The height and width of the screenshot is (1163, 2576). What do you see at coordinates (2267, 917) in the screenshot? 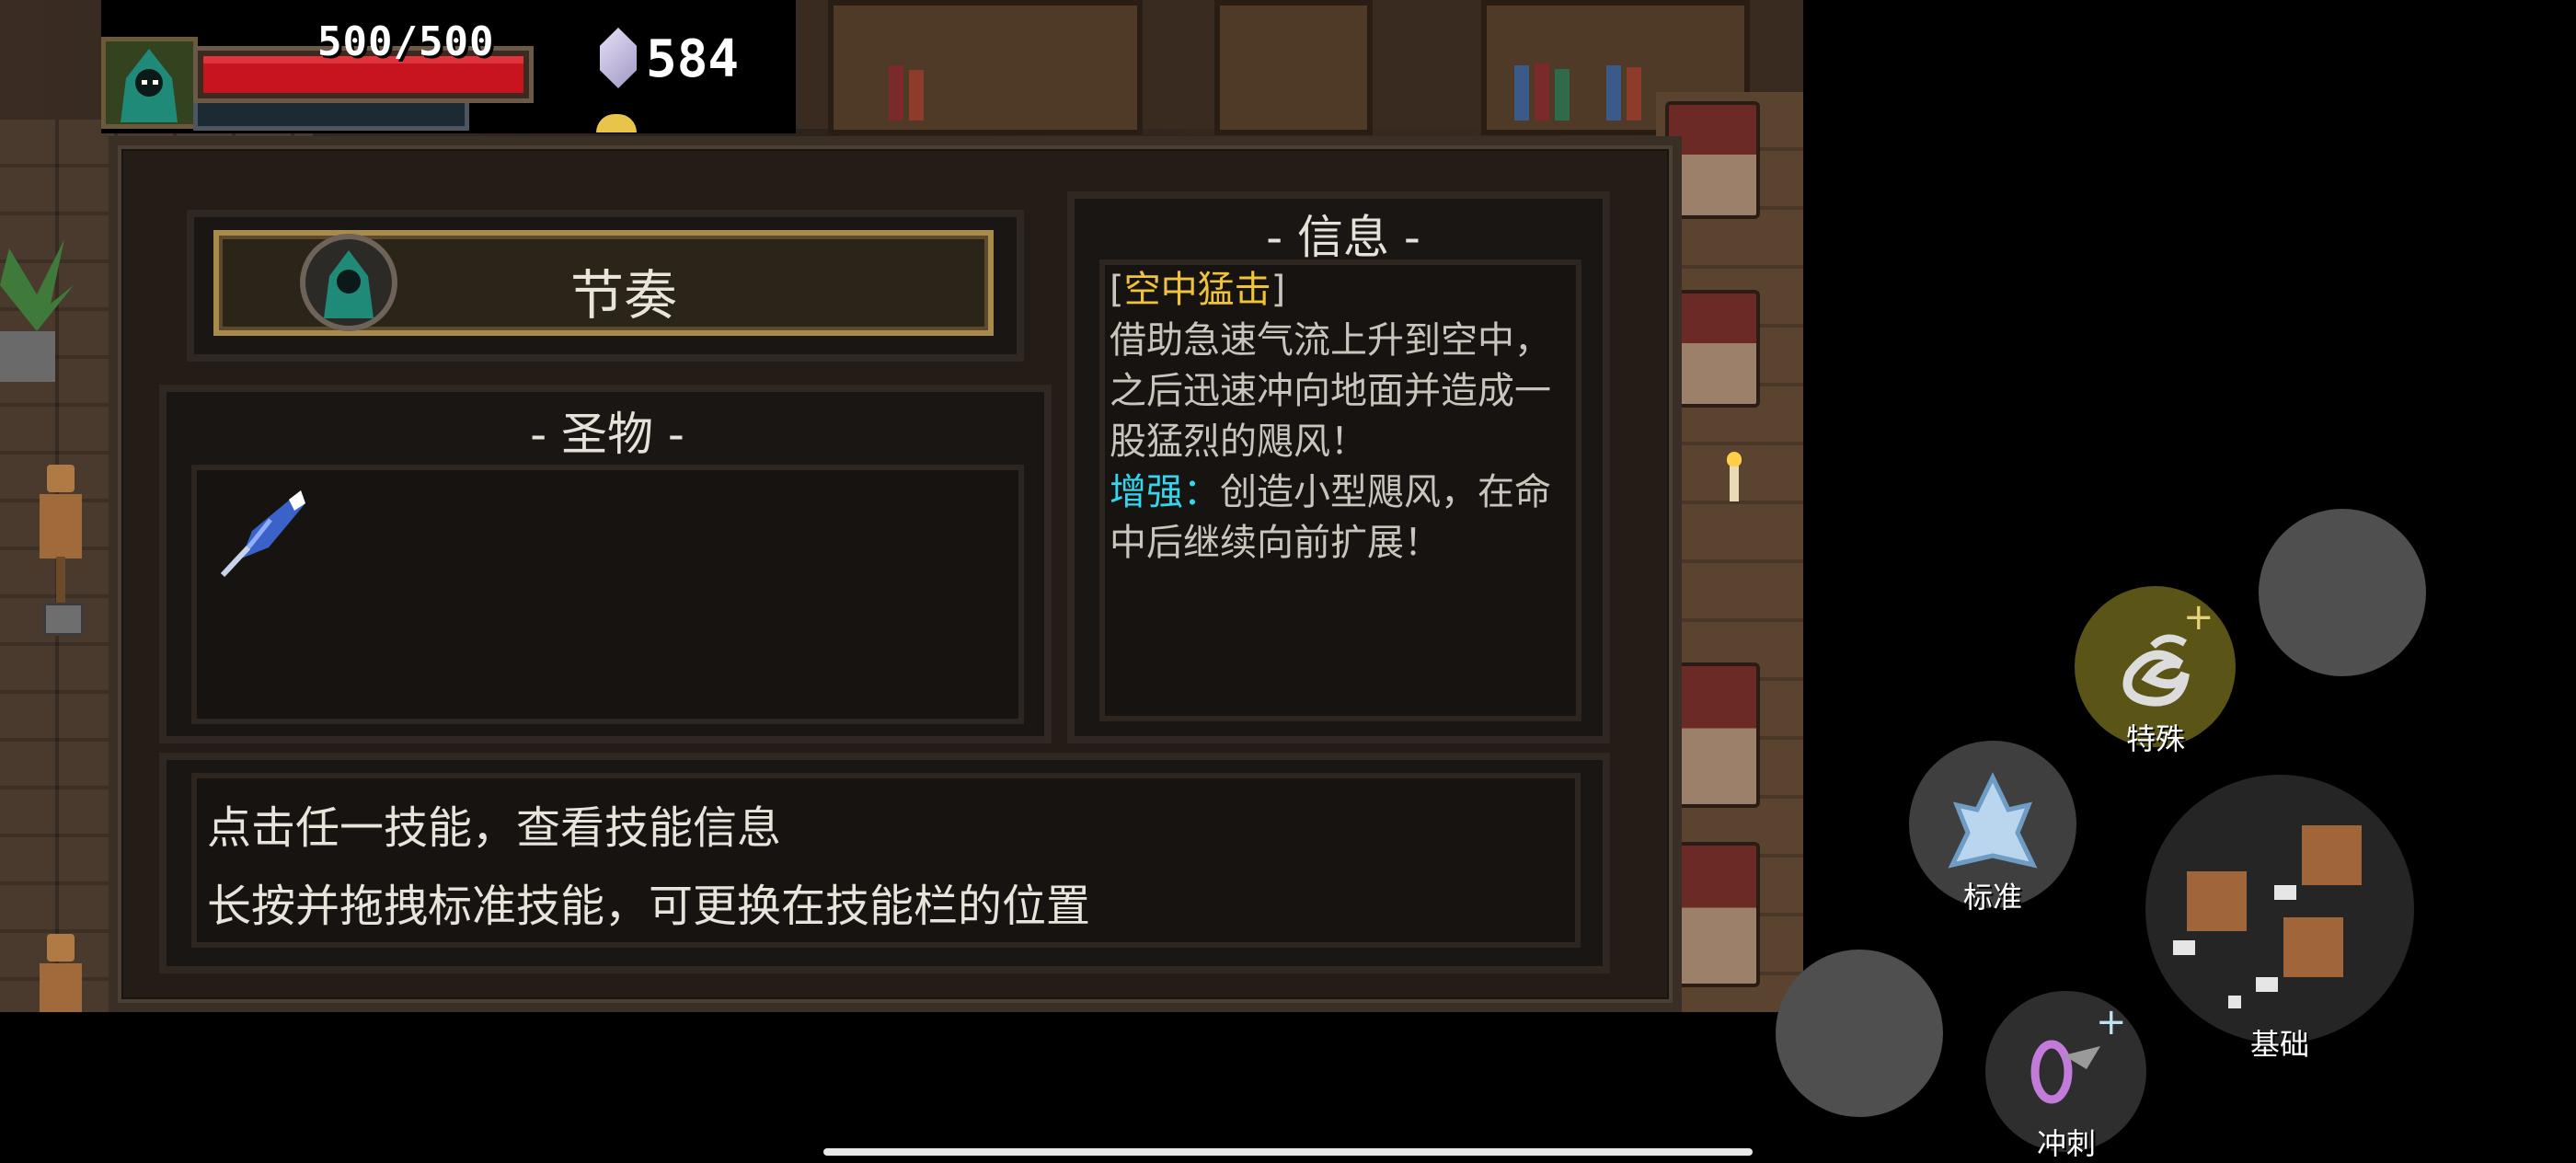
I see `fist-icon` at bounding box center [2267, 917].